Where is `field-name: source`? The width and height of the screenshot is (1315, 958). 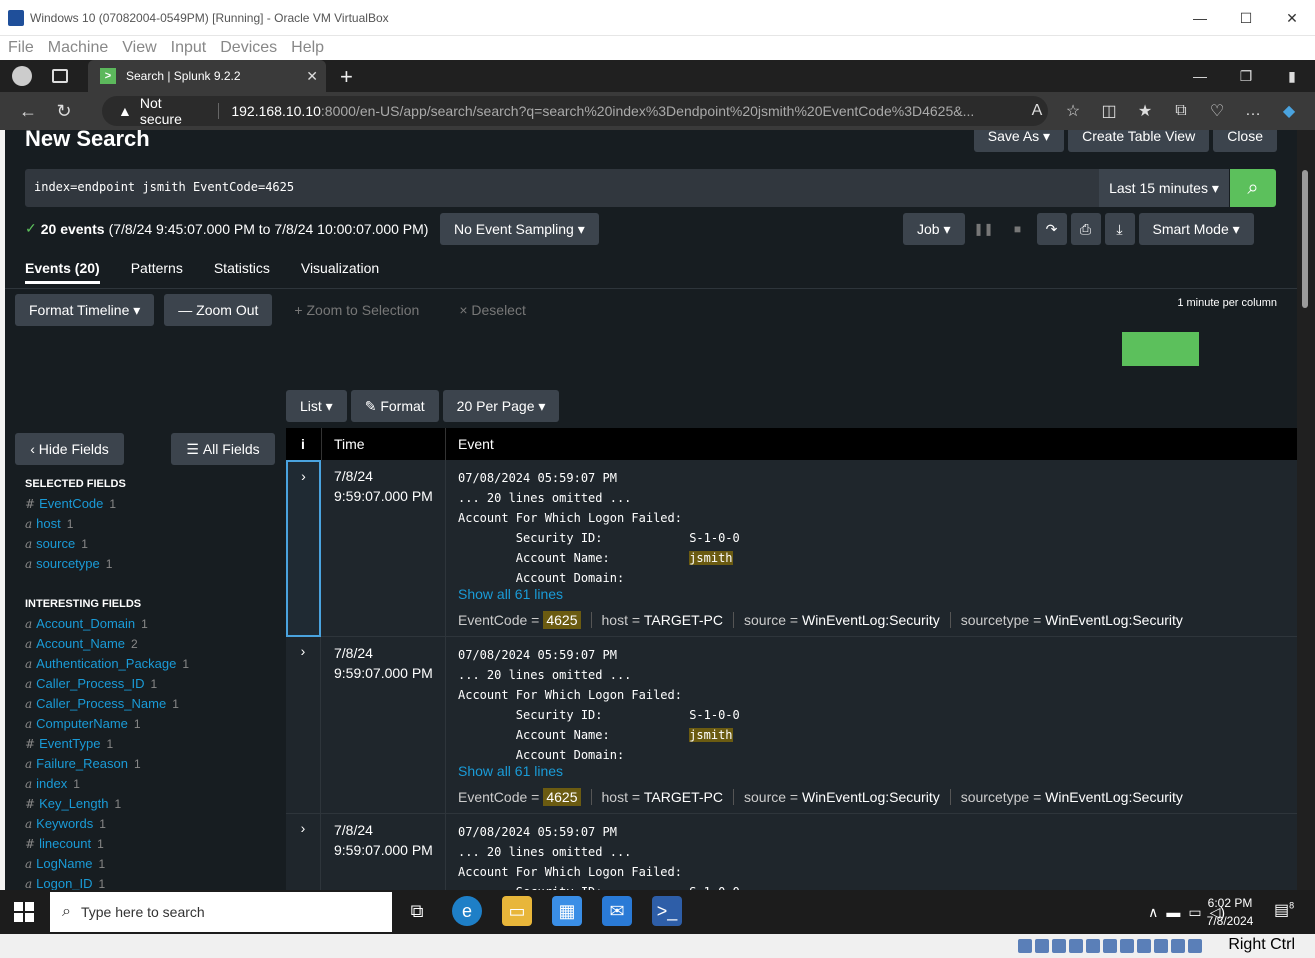 field-name: source is located at coordinates (55, 543).